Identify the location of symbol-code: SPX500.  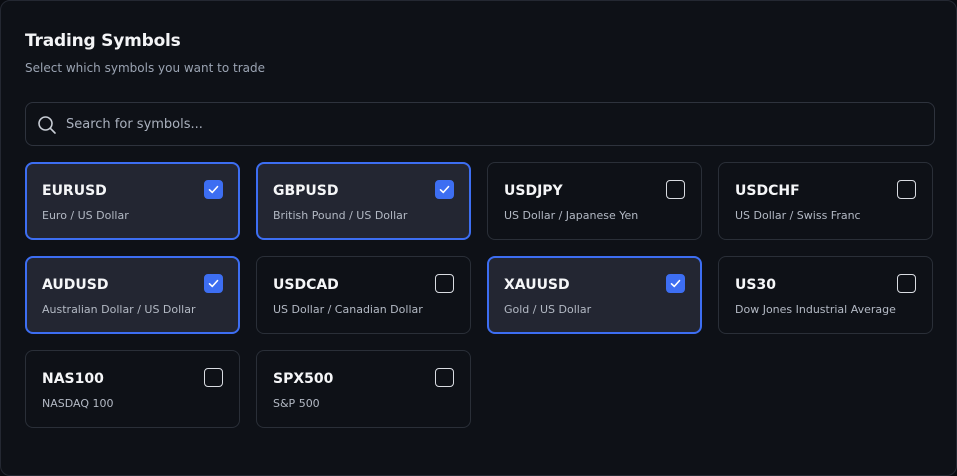
(303, 379).